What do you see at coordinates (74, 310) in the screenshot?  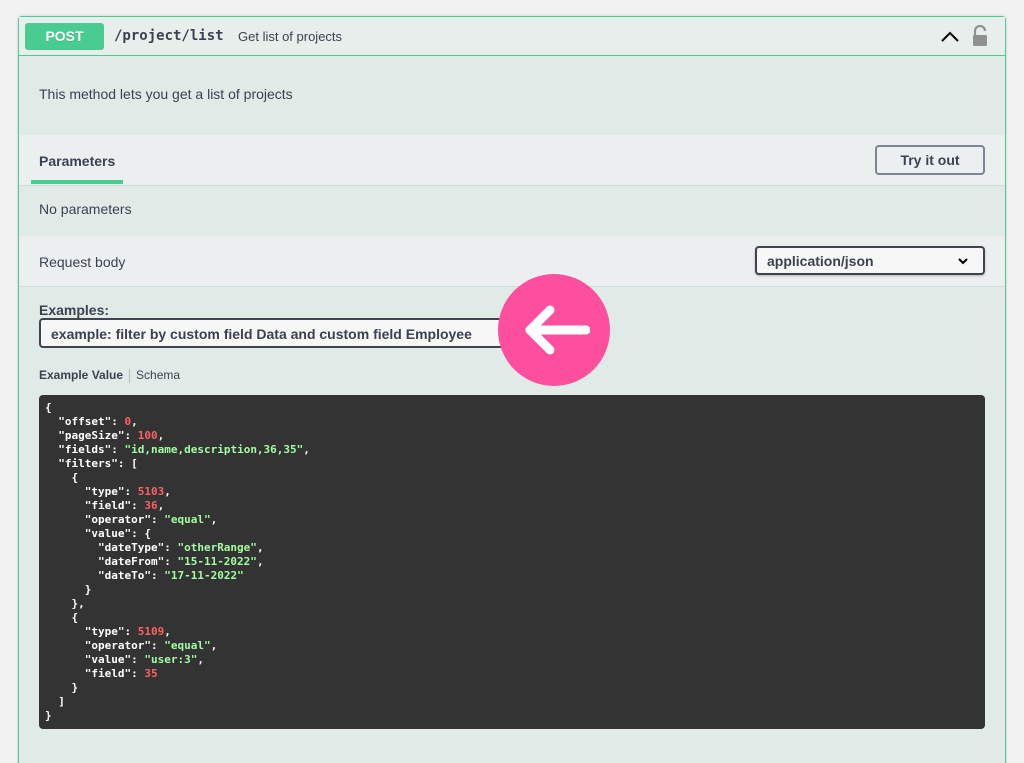 I see `examples-label: Examples:` at bounding box center [74, 310].